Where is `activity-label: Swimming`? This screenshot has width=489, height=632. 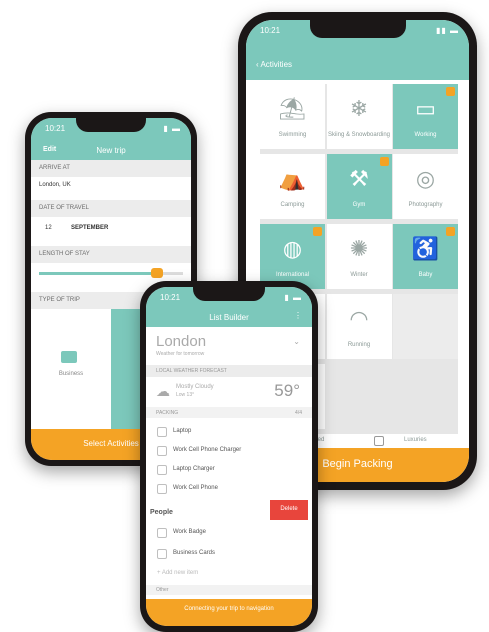 activity-label: Swimming is located at coordinates (292, 135).